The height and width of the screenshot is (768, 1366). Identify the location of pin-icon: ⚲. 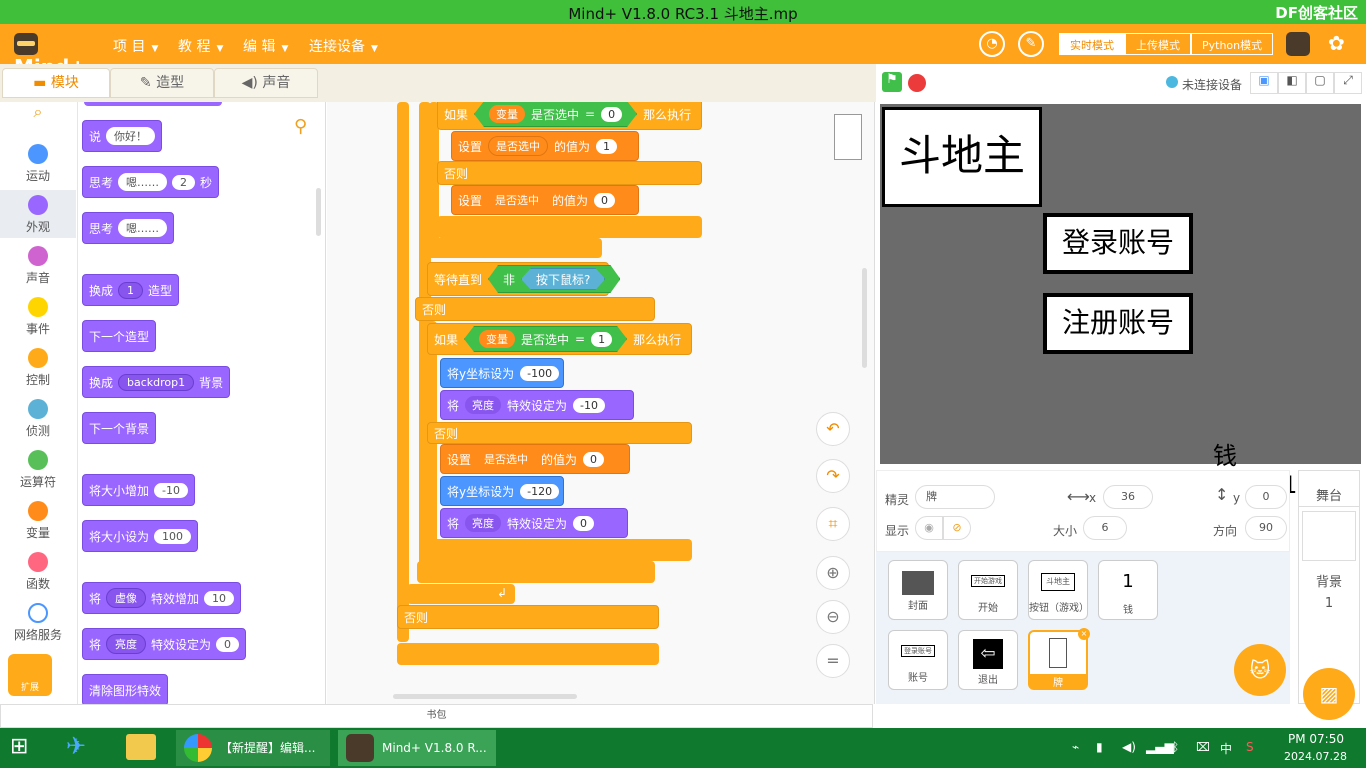
(300, 126).